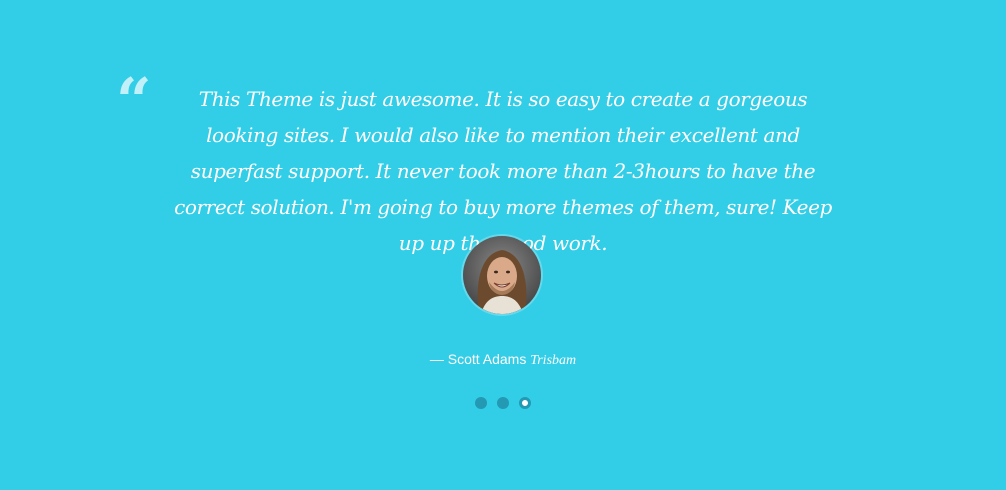  What do you see at coordinates (553, 360) in the screenshot?
I see `author-company: Trisbam` at bounding box center [553, 360].